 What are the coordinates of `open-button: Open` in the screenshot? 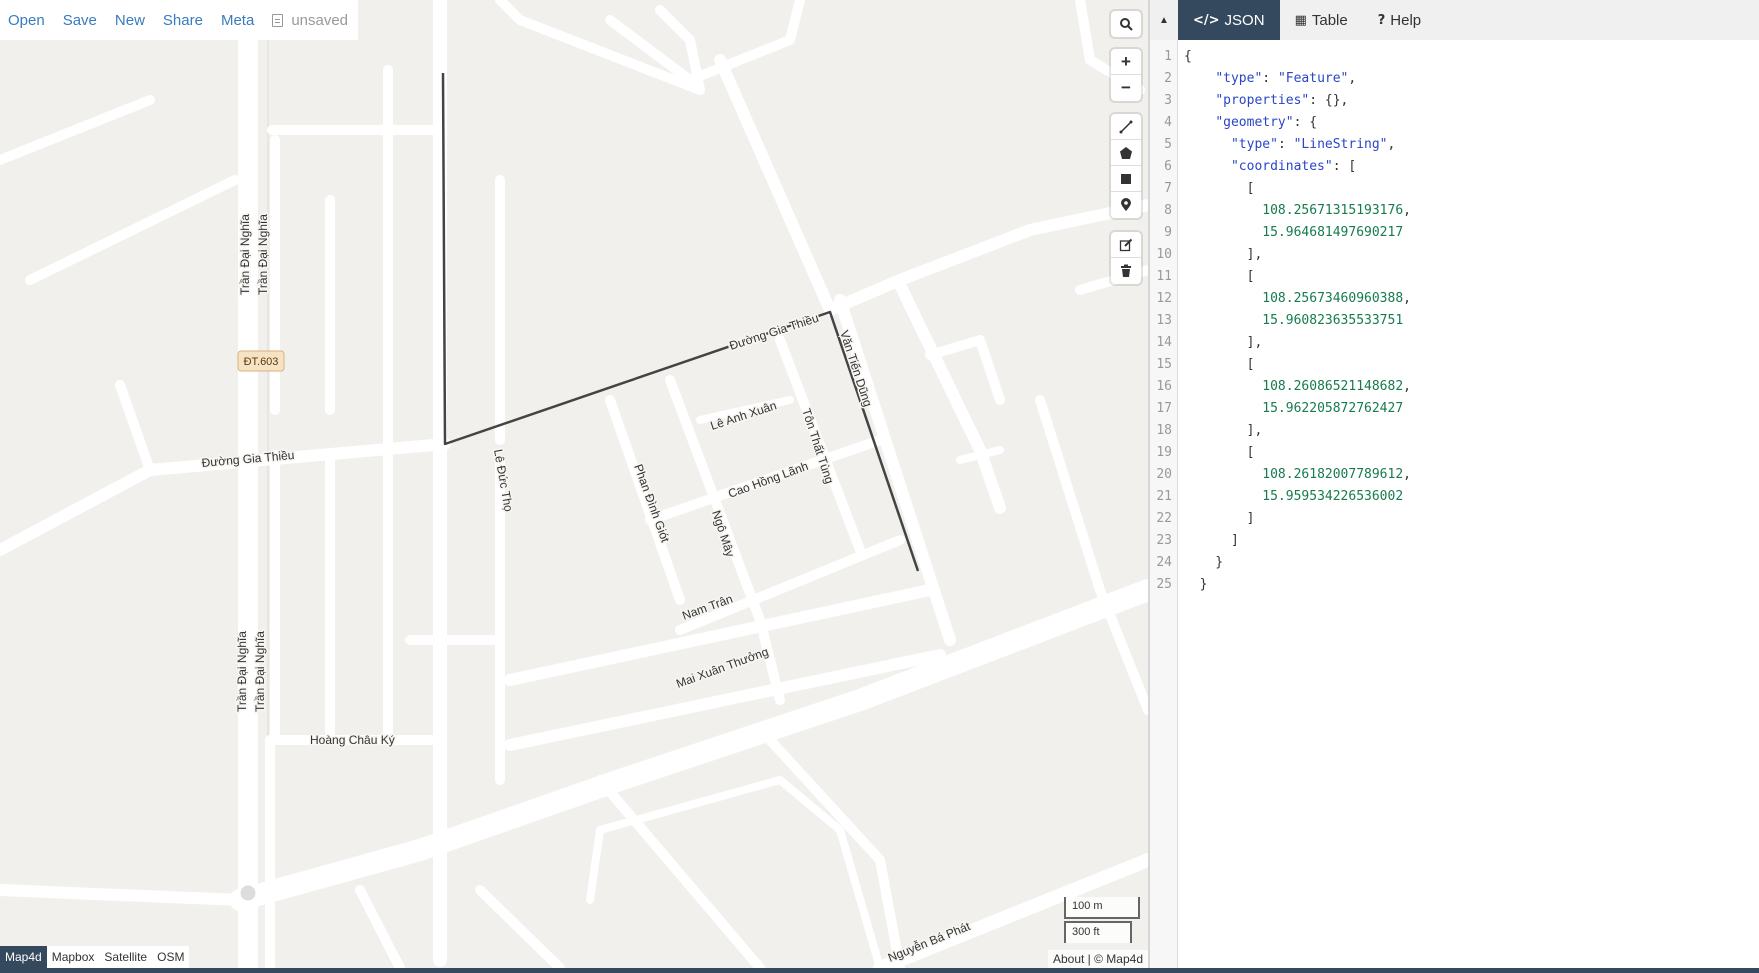 It's located at (26, 20).